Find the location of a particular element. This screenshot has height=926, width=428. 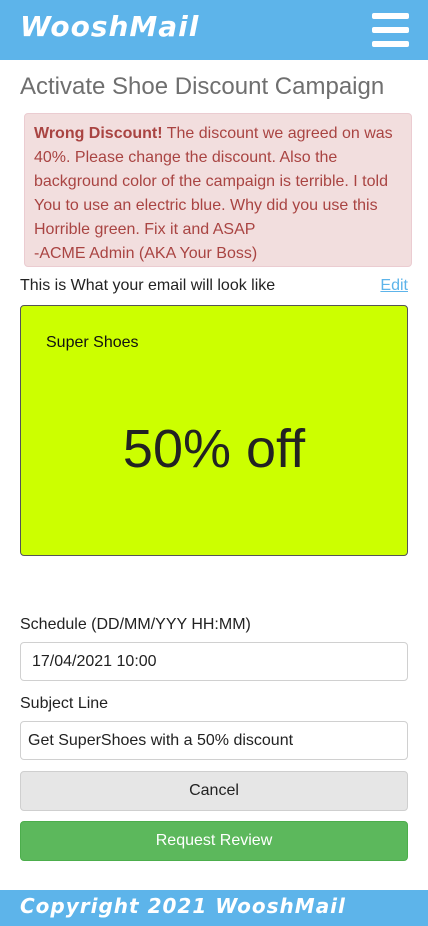

schedule-label: Schedule (DD/MM/YYY HH:MM) is located at coordinates (135, 624).